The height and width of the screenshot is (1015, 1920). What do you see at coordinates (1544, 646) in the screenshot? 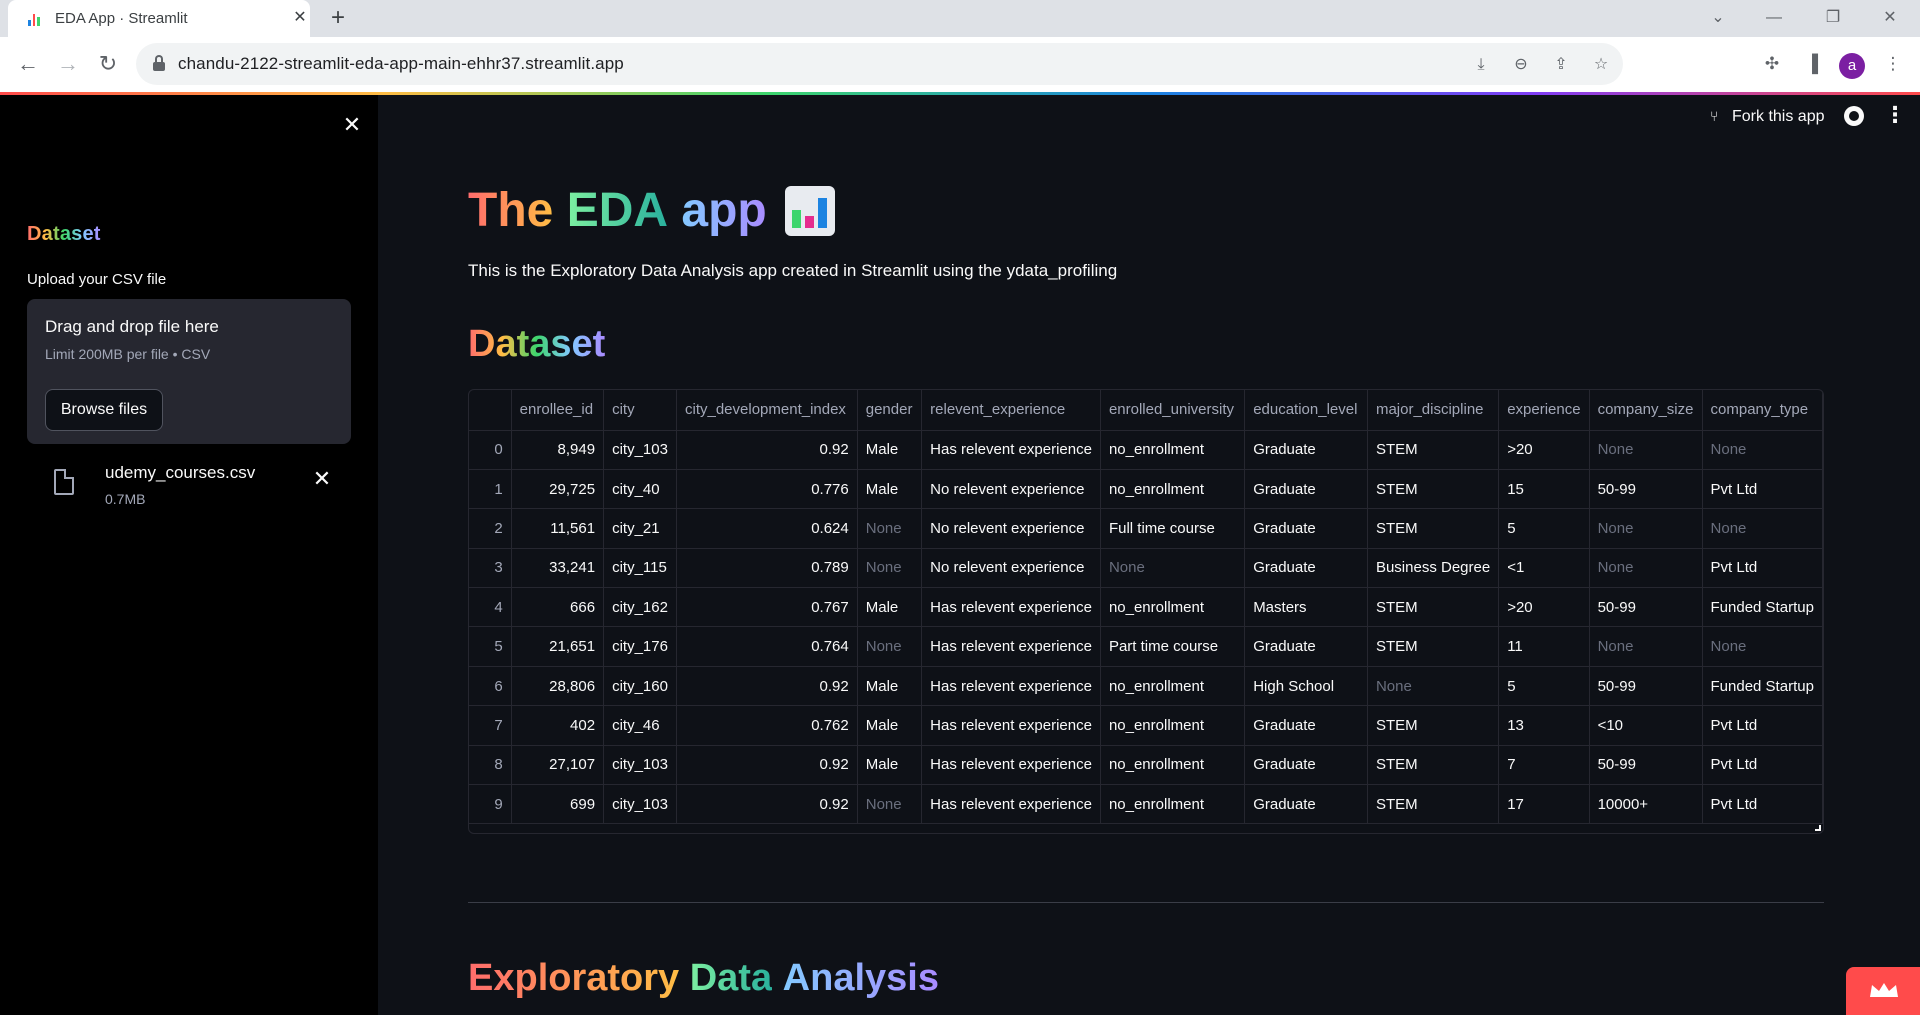
I see `table-cell: 11` at bounding box center [1544, 646].